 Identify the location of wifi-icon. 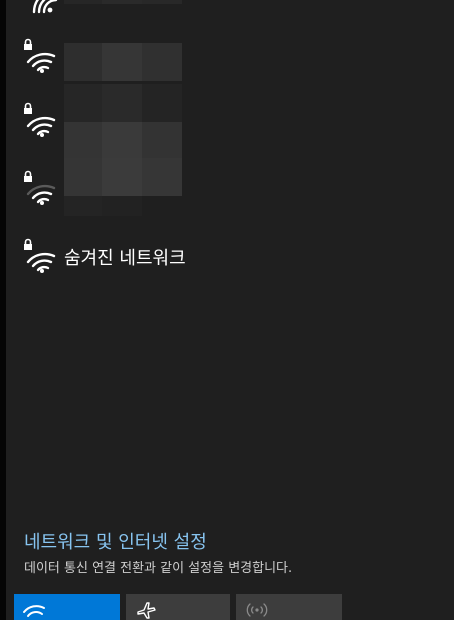
(34, 611).